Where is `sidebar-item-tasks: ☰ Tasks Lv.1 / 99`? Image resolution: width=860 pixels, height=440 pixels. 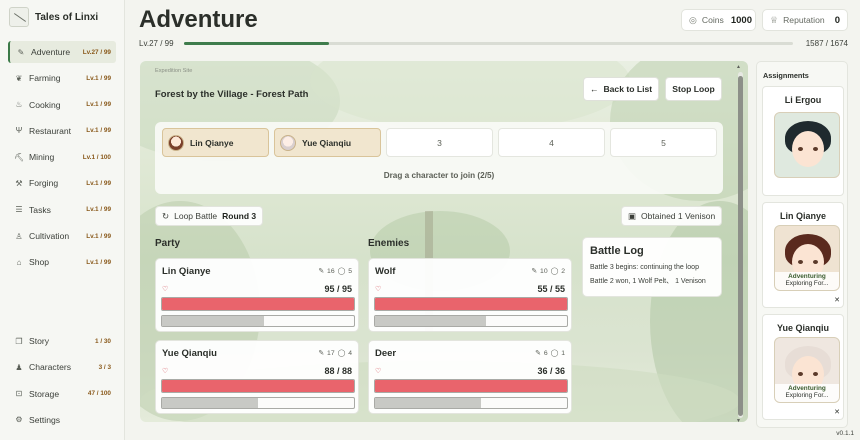
sidebar-item-tasks: ☰ Tasks Lv.1 / 99 is located at coordinates (62, 210).